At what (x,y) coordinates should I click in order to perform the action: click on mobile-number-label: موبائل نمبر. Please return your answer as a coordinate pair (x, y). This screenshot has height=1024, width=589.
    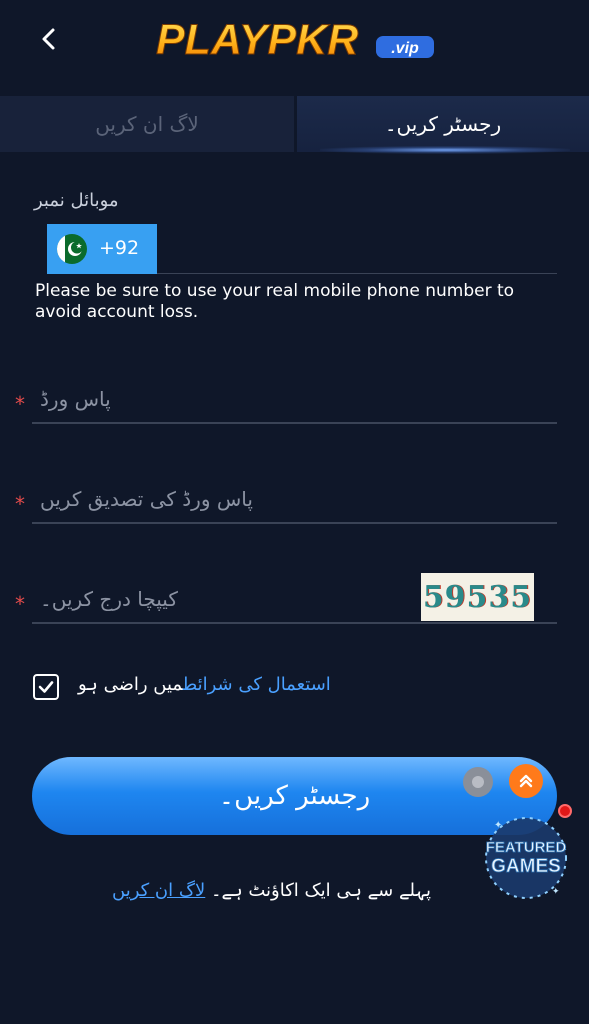
    Looking at the image, I should click on (76, 200).